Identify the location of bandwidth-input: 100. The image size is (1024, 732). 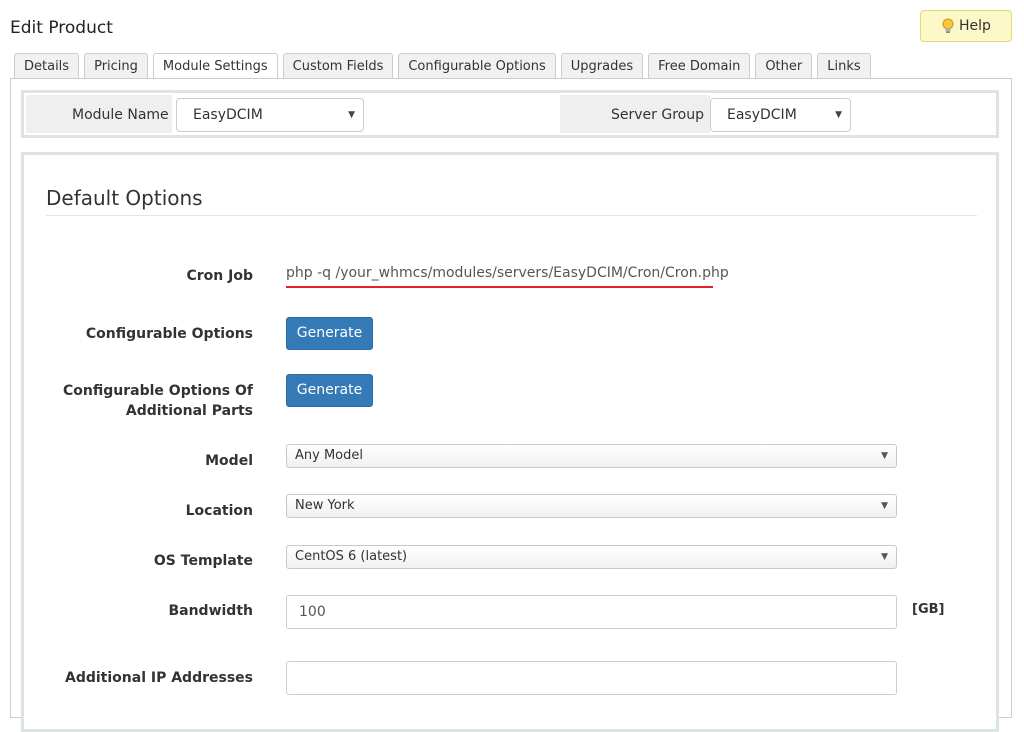
(591, 612).